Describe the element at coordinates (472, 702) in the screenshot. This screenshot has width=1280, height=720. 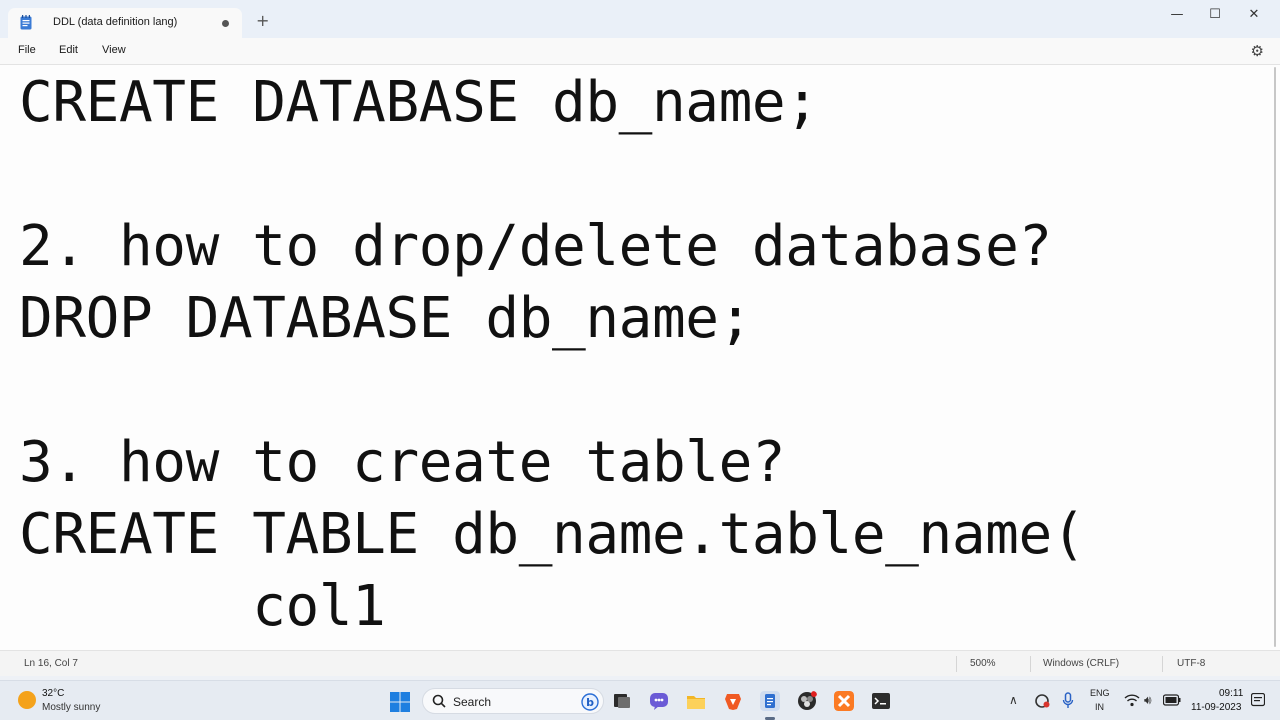
I see `search-label: Search` at that location.